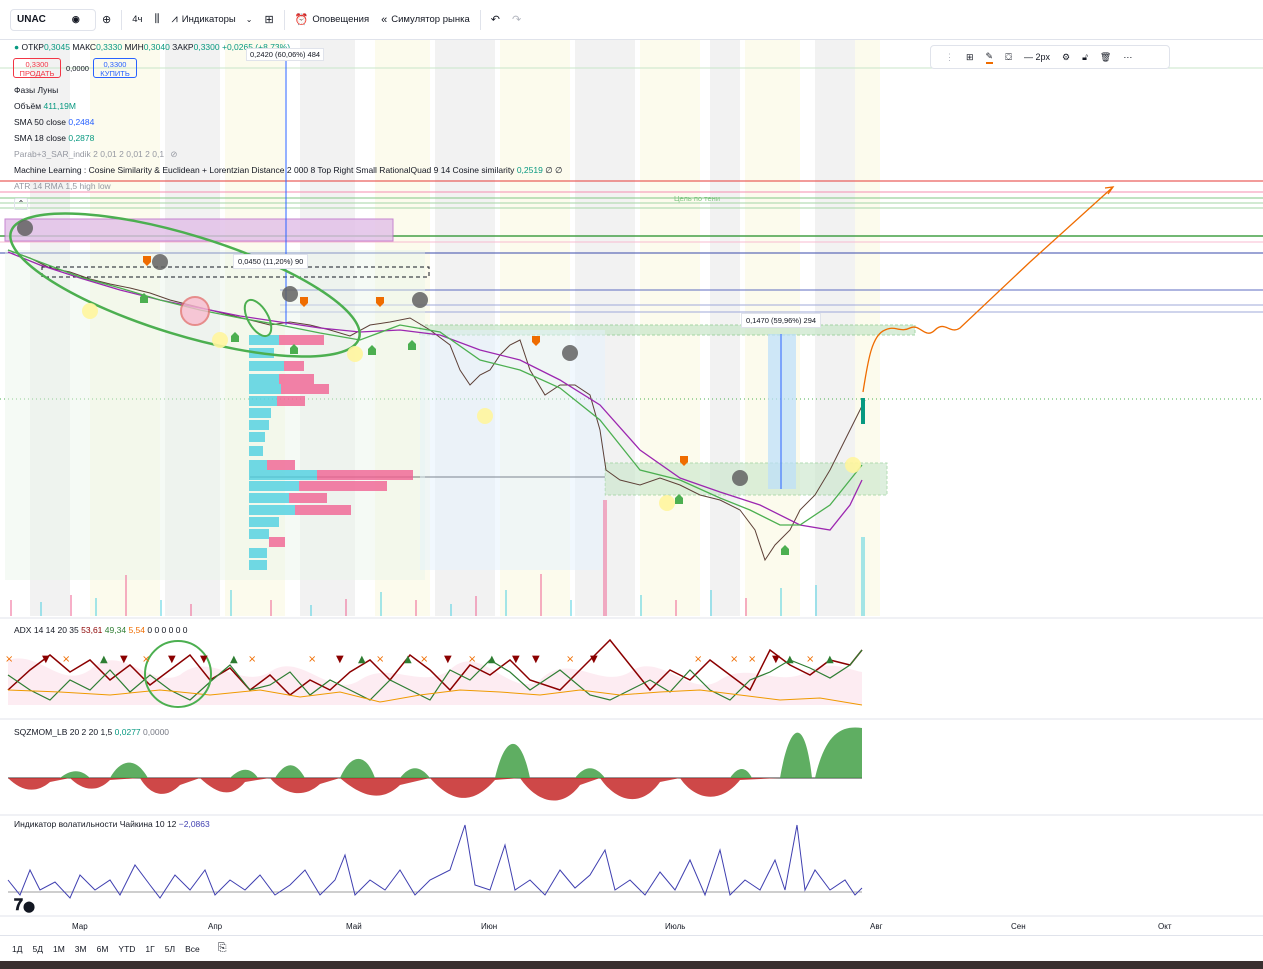 The image size is (1263, 969). What do you see at coordinates (53, 19) in the screenshot?
I see `symbol-search: UNAC ◉` at bounding box center [53, 19].